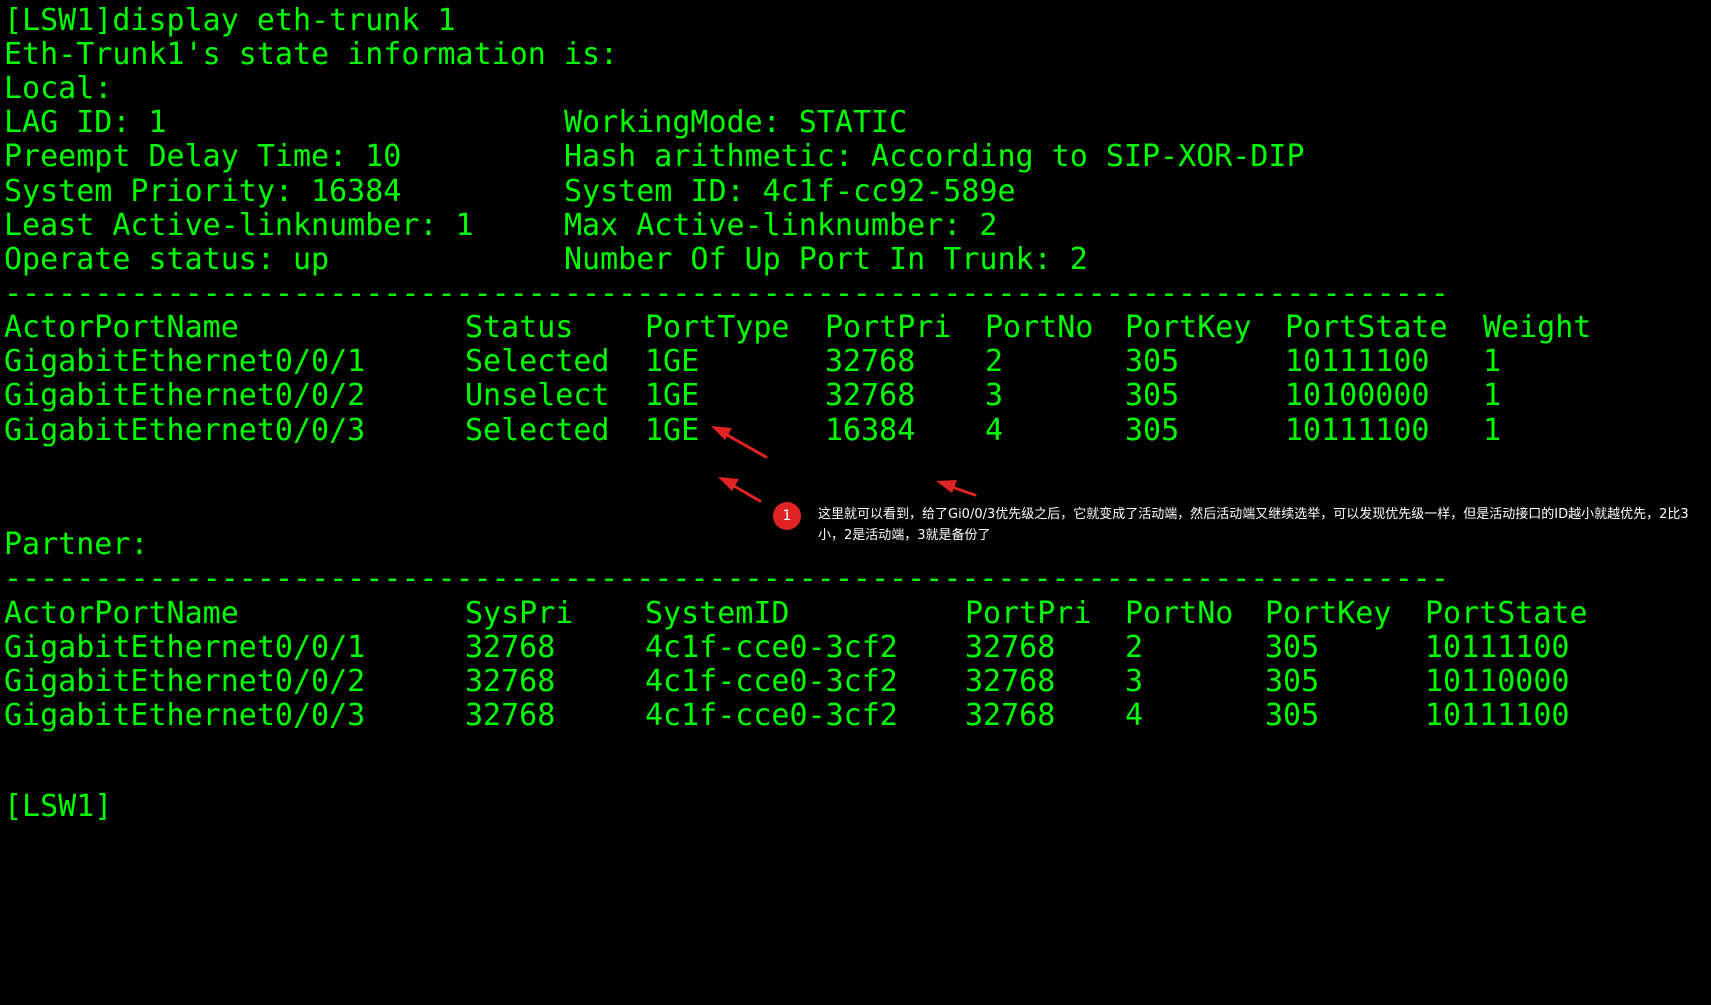  What do you see at coordinates (790, 191) in the screenshot?
I see `local-info-right: System ID: 4c1f-cc92-589e` at bounding box center [790, 191].